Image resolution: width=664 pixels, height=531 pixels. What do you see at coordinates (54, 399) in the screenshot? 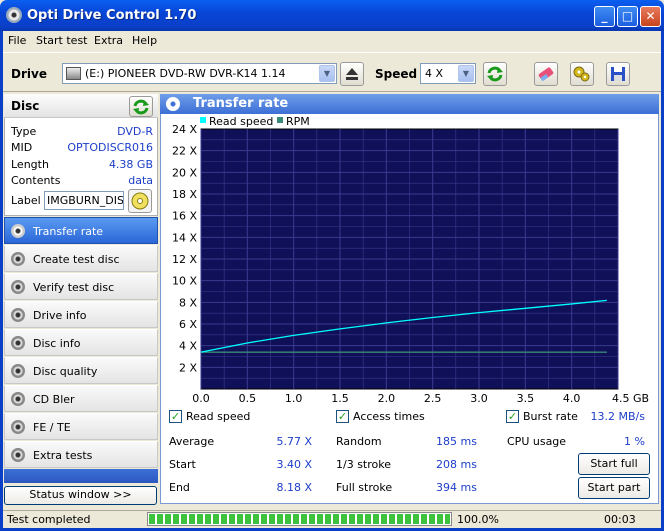
I see `nav-label: CD Bler` at bounding box center [54, 399].